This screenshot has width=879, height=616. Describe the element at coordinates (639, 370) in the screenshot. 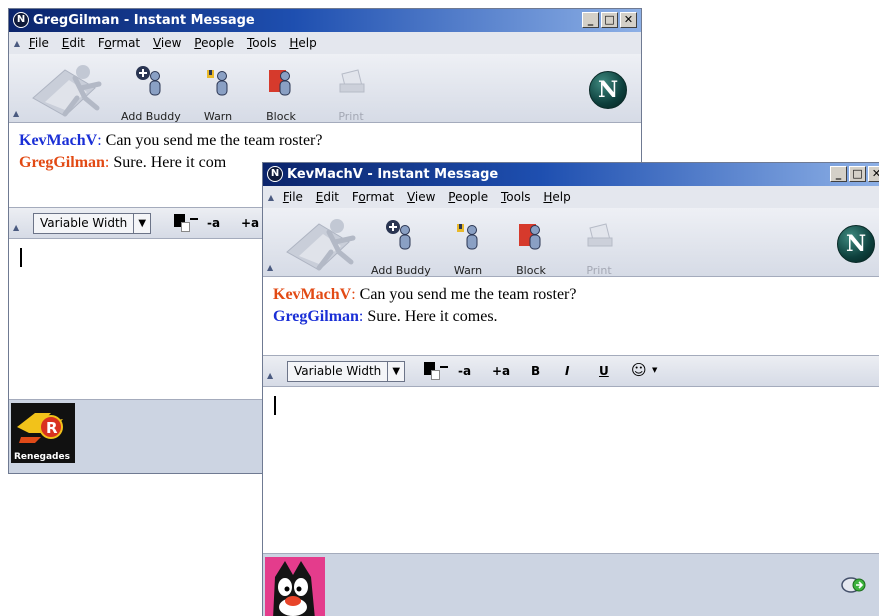

I see `smiley-icon: ☺` at that location.